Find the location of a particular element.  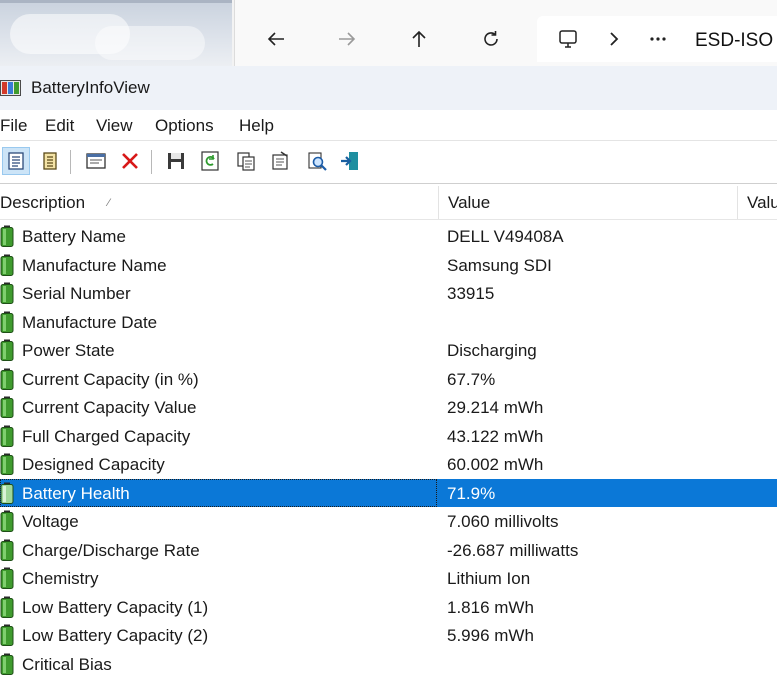

table-row: Power State Discharging is located at coordinates (388, 350).